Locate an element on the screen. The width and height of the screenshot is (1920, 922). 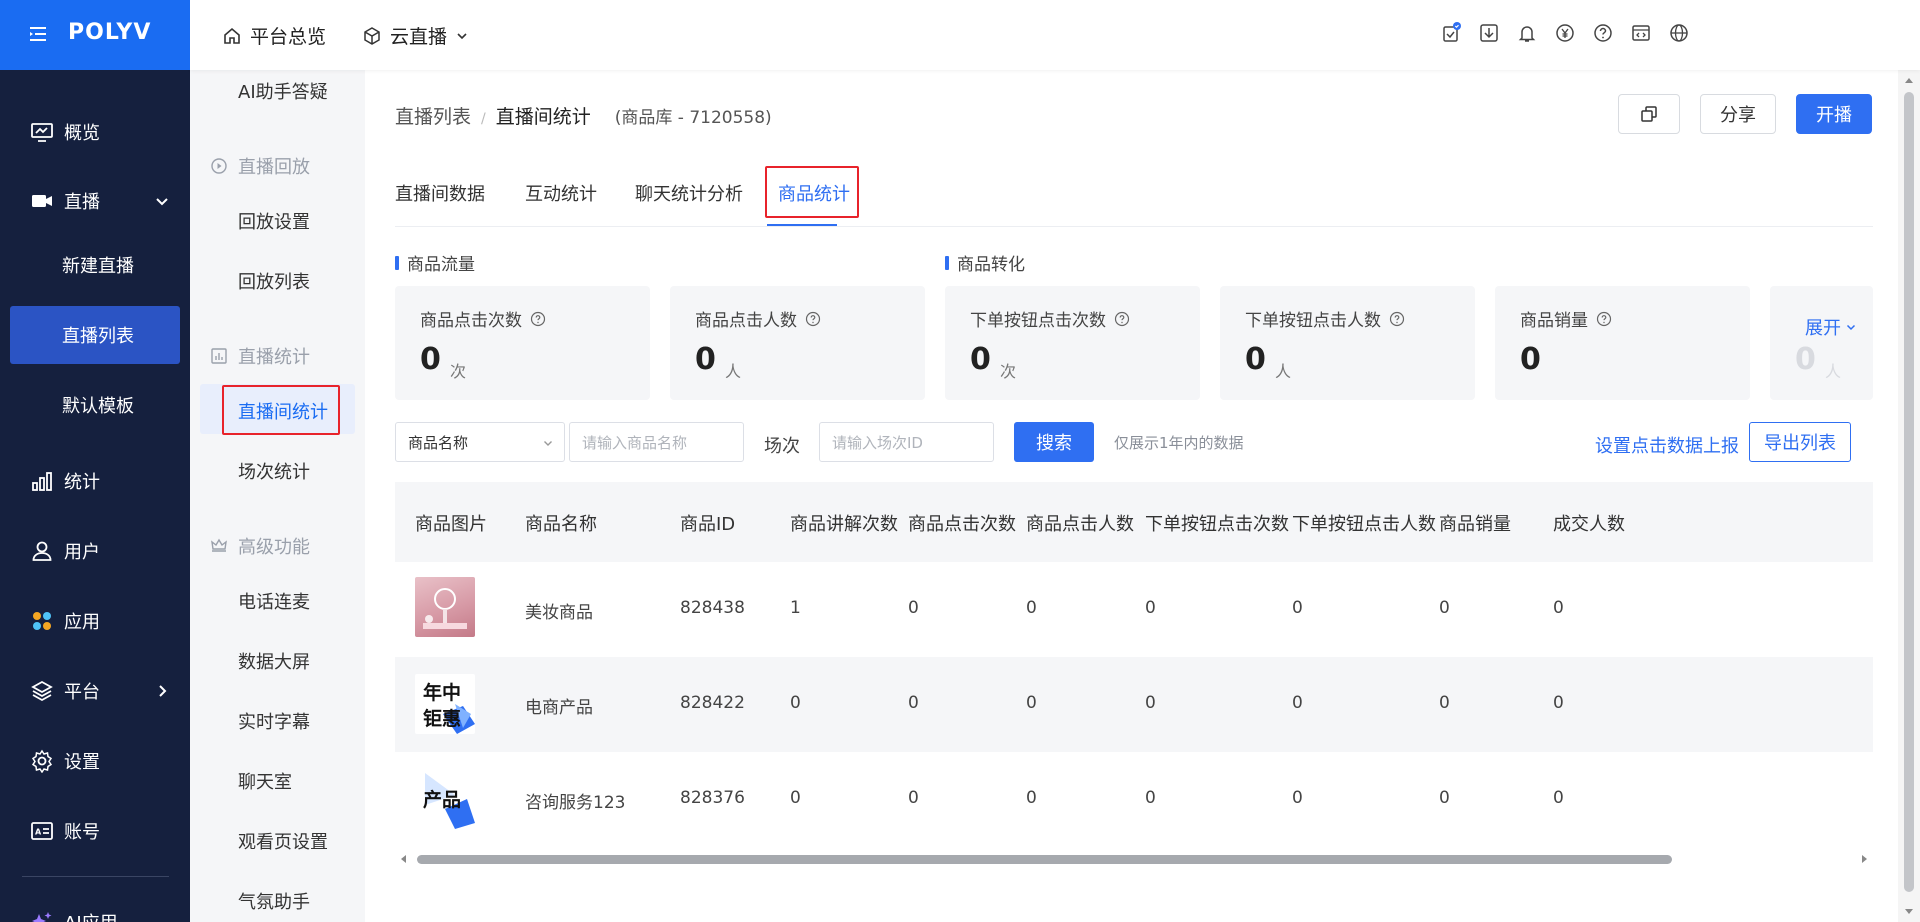
scroll-up-icon is located at coordinates (1909, 81).